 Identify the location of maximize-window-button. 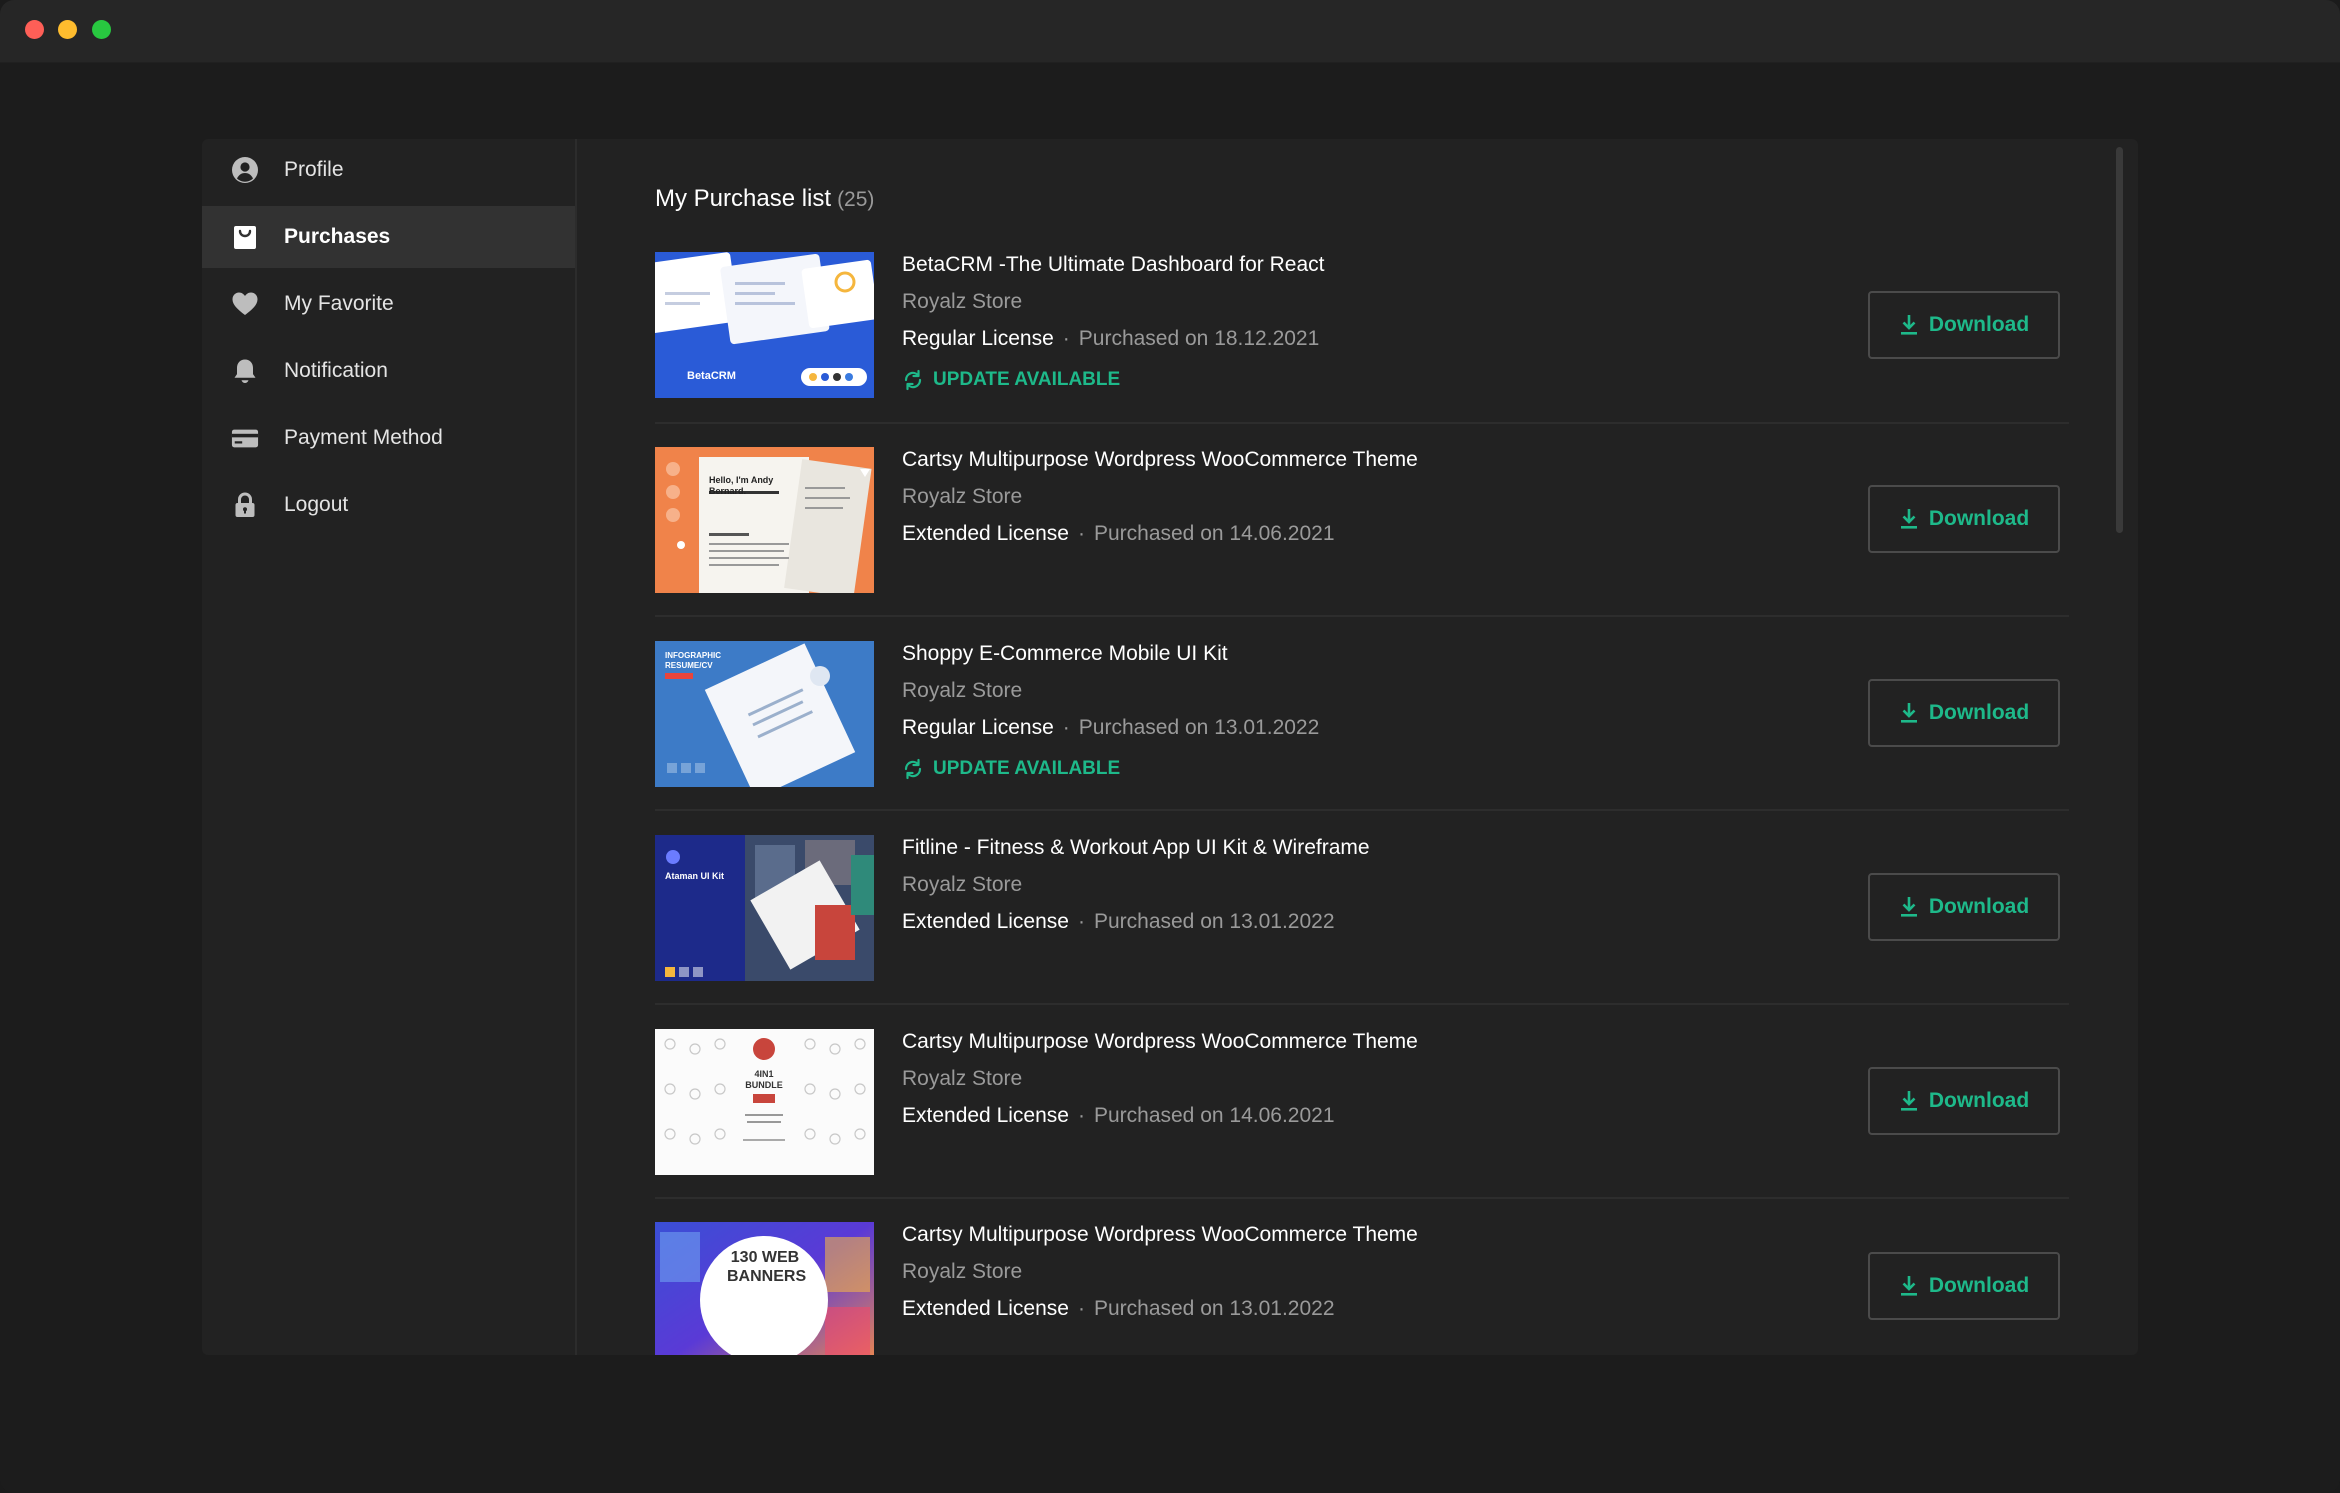
(101, 29).